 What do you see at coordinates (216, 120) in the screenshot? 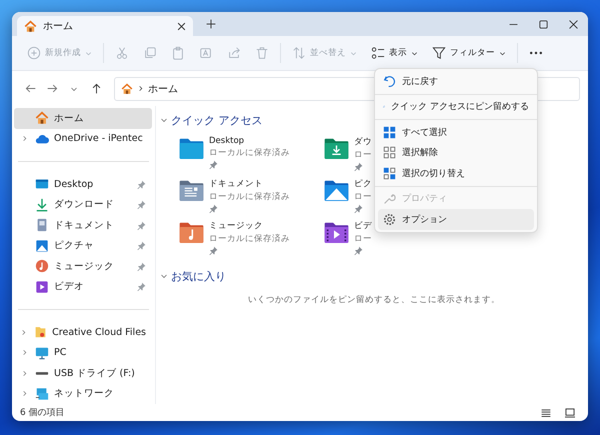
I see `section-header: クイック アクセス` at bounding box center [216, 120].